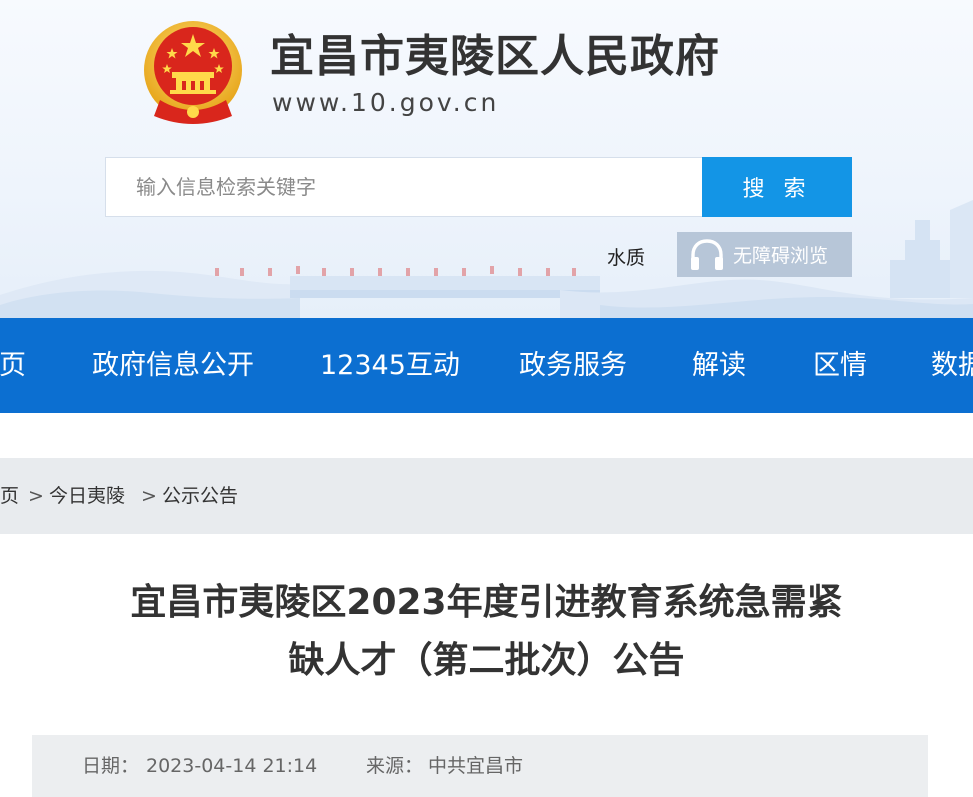 This screenshot has height=797, width=973. Describe the element at coordinates (395, 766) in the screenshot. I see `source-label: 来源：` at that location.